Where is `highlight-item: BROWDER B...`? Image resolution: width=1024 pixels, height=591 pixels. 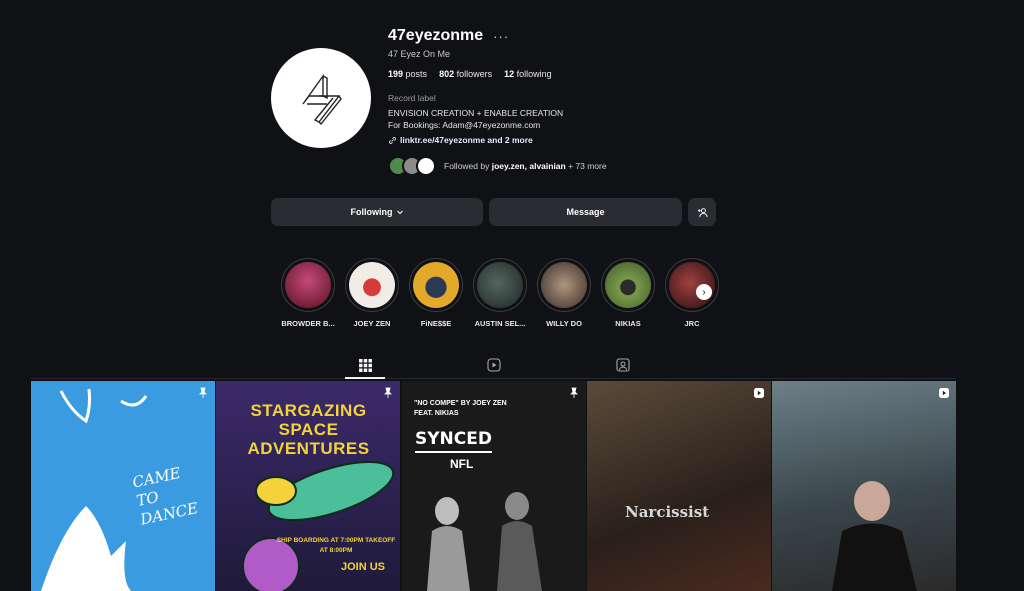
highlight-item: BROWDER B... is located at coordinates (308, 293).